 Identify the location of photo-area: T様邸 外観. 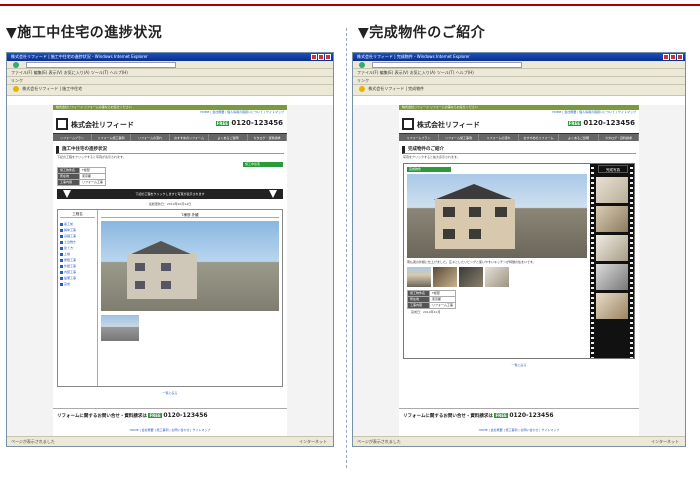
(190, 298).